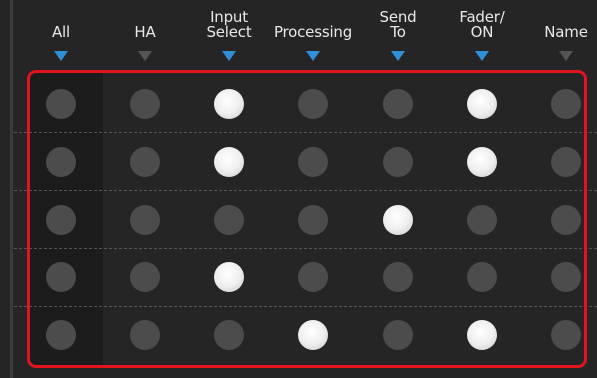  I want to click on column-label-input-select: Input Select, so click(229, 24).